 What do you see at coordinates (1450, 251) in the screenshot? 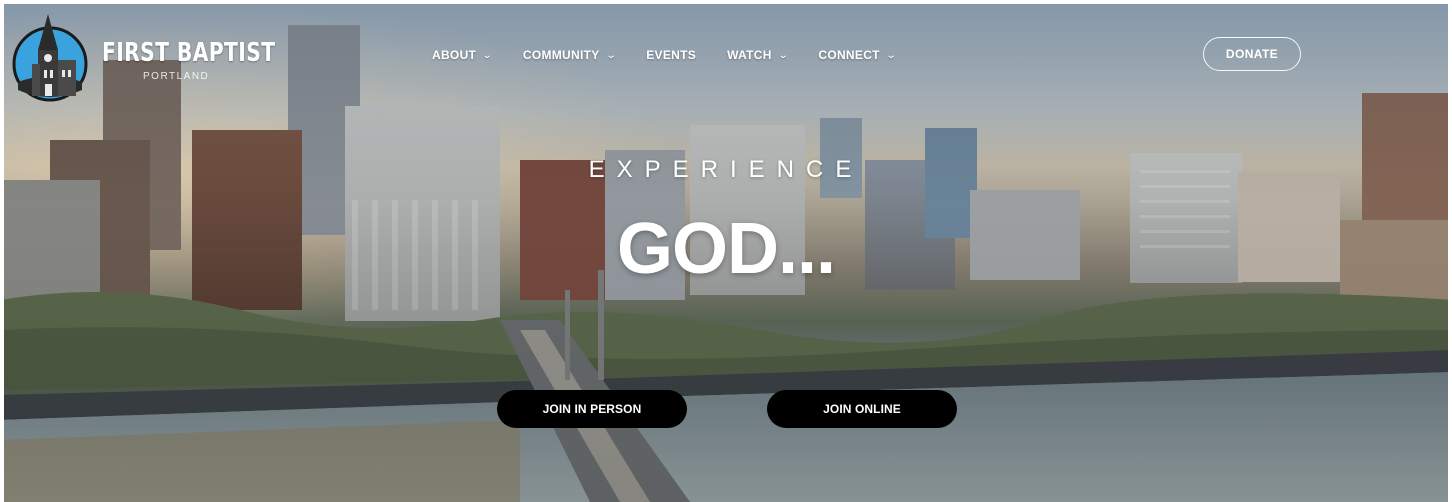
I see `frame-right` at bounding box center [1450, 251].